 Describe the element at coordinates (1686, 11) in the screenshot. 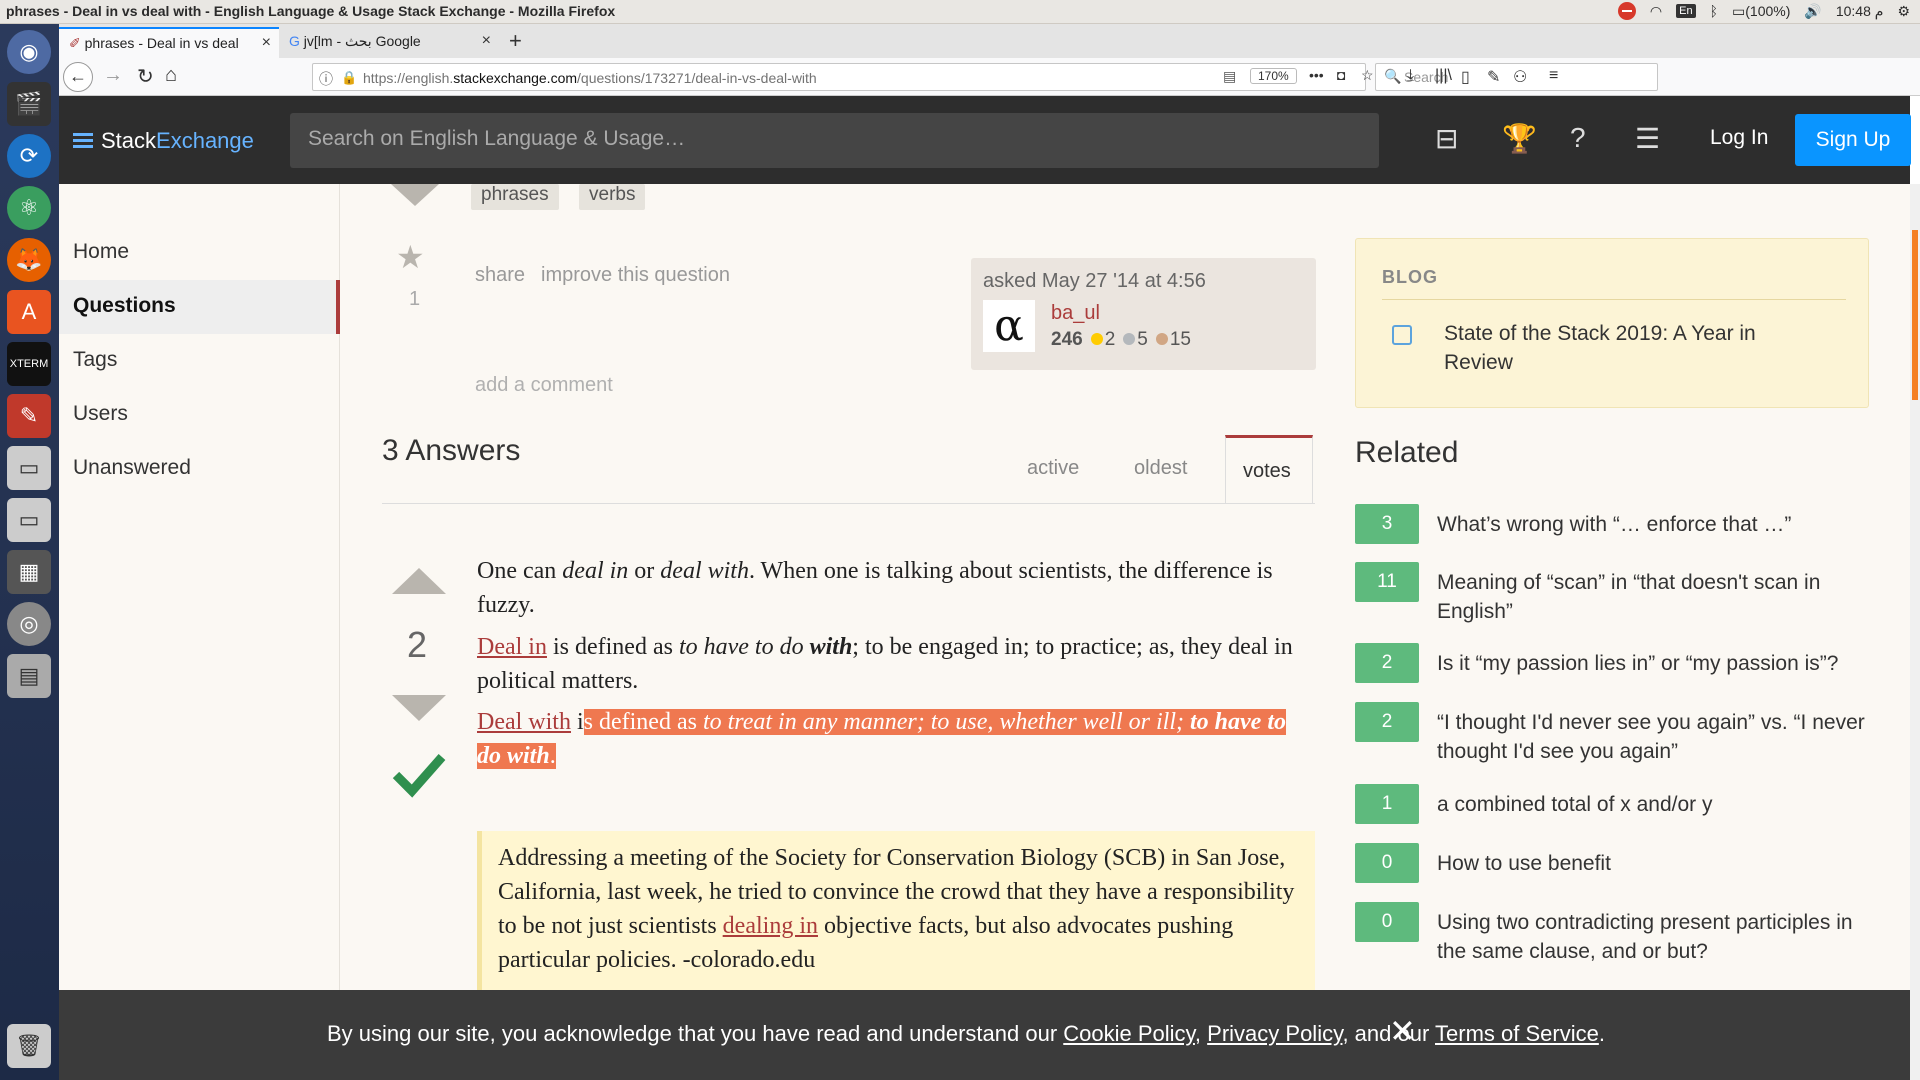

I see `keyboard-language: En` at that location.